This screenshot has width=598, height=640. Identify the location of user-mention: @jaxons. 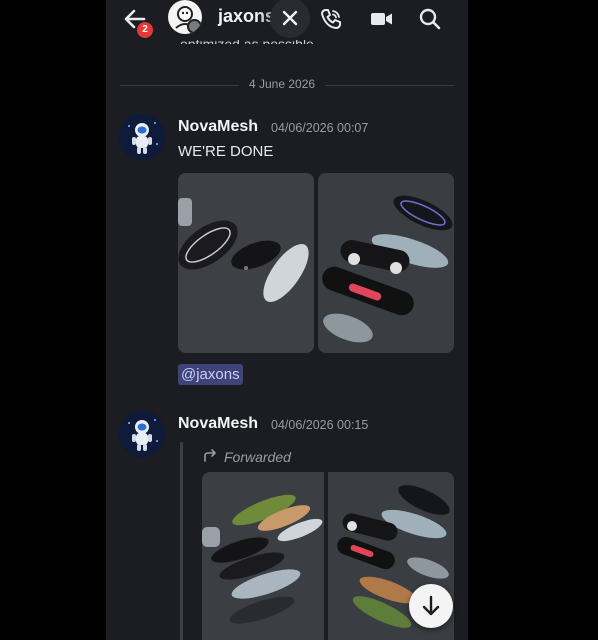
(210, 374).